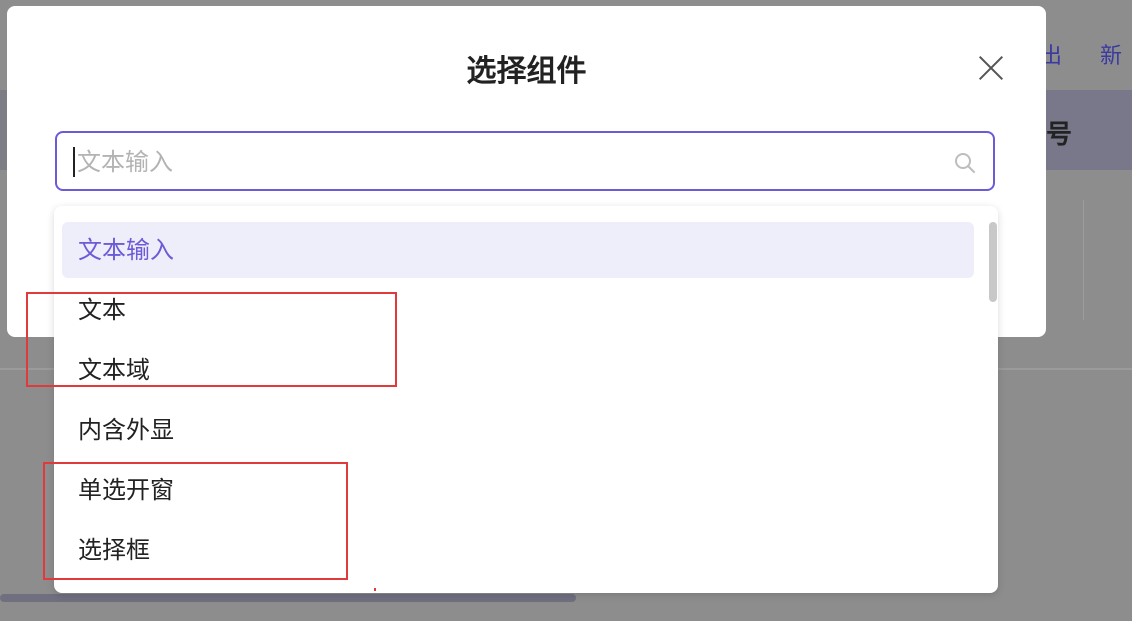 This screenshot has height=621, width=1132. What do you see at coordinates (507, 162) in the screenshot?
I see `search-input` at bounding box center [507, 162].